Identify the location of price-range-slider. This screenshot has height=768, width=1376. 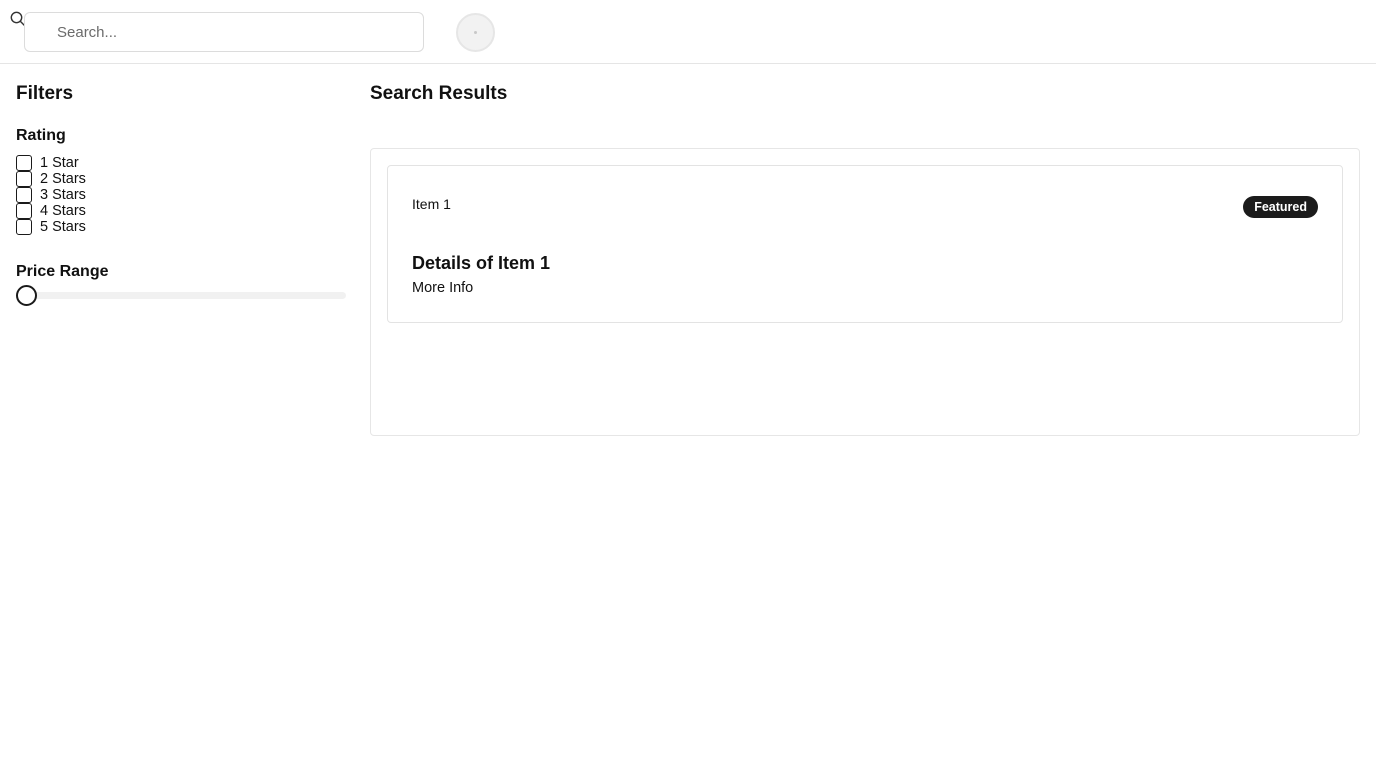
(181, 295).